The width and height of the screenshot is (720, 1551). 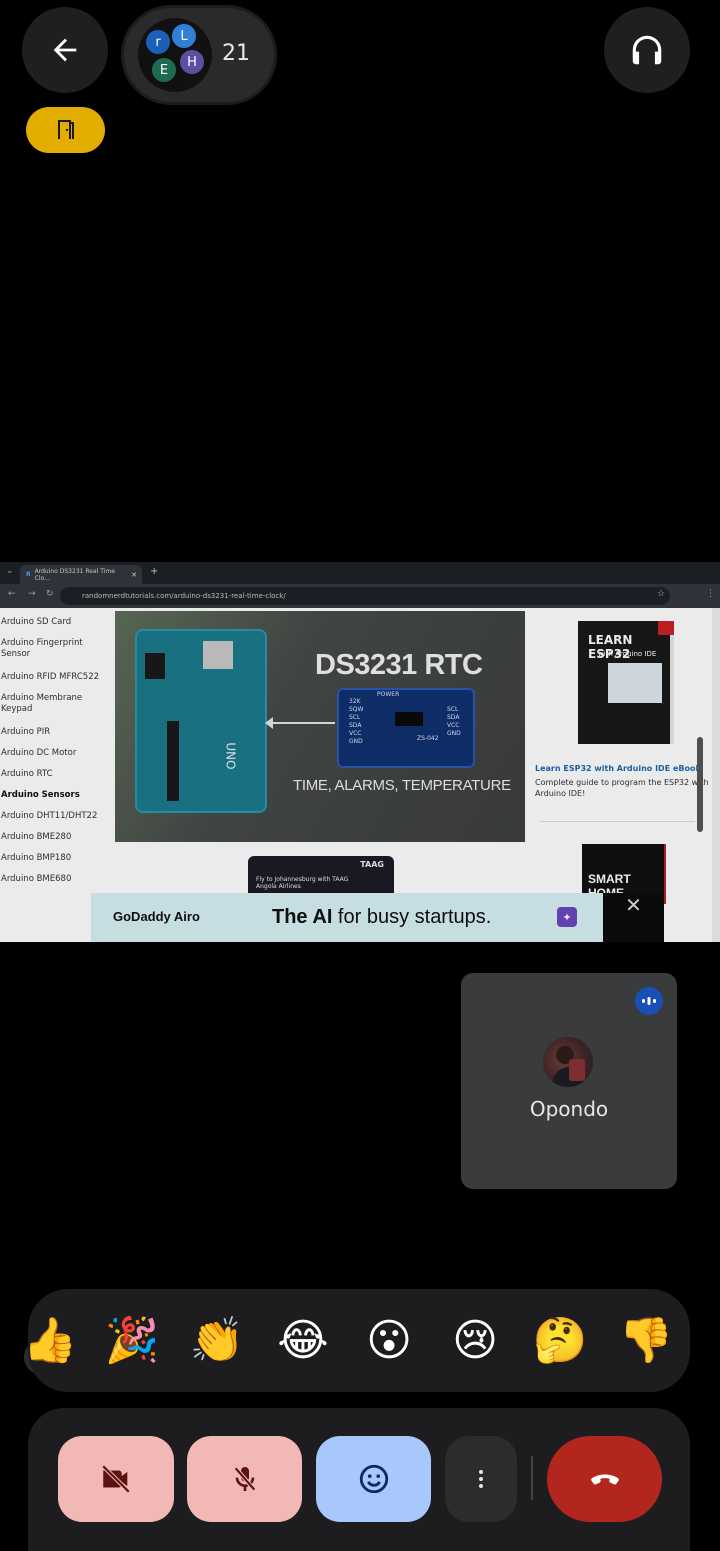 I want to click on thumbs-up-reaction: 👍, so click(x=50, y=1341).